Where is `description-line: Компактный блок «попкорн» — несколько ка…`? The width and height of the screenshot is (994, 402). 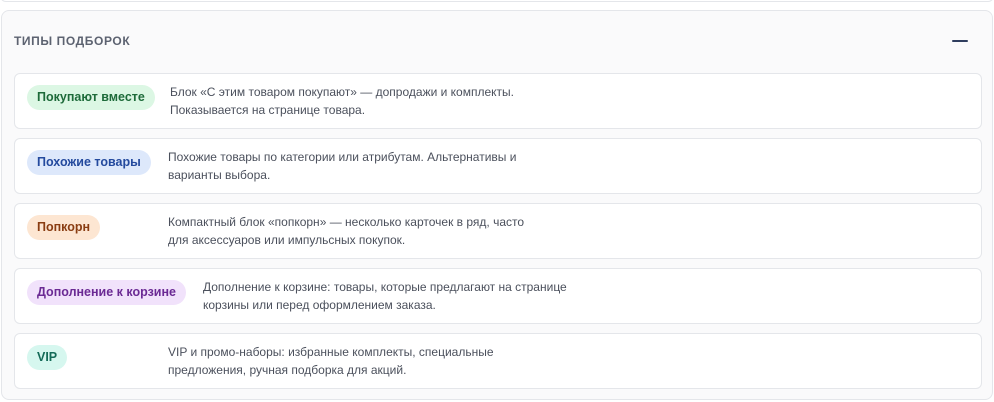 description-line: Компактный блок «попкорн» — несколько ка… is located at coordinates (346, 222).